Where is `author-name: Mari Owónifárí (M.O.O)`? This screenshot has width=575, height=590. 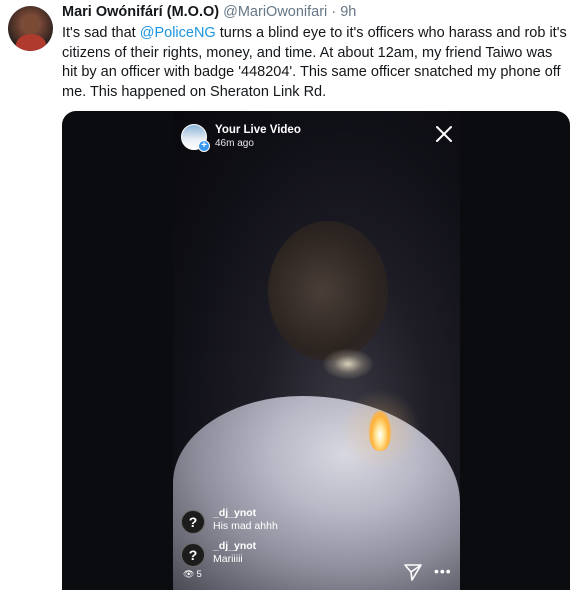 author-name: Mari Owónifárí (M.O.O) is located at coordinates (140, 12).